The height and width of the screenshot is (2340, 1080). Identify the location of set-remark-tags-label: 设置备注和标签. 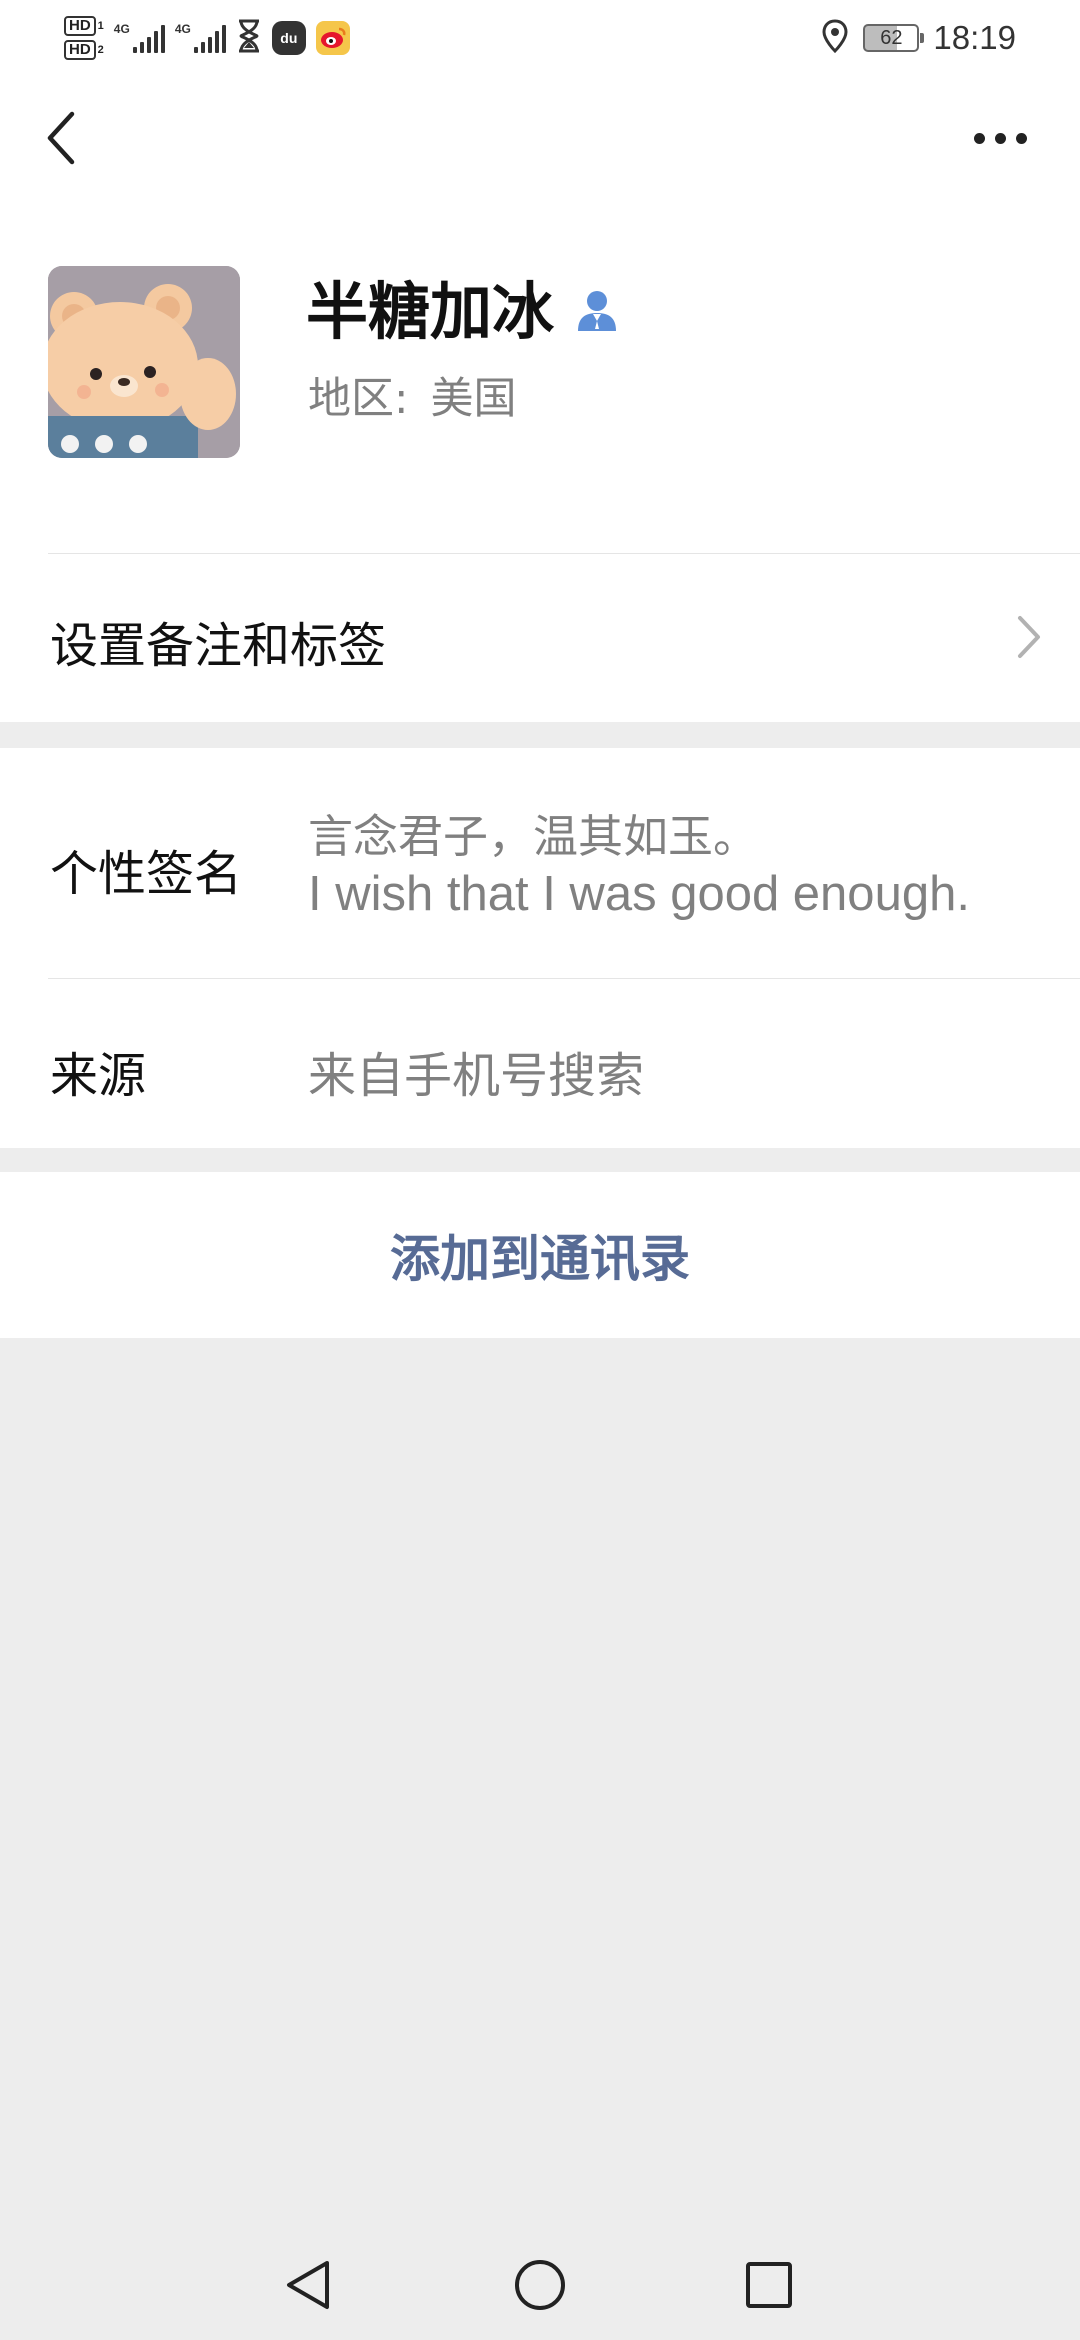
(218, 646).